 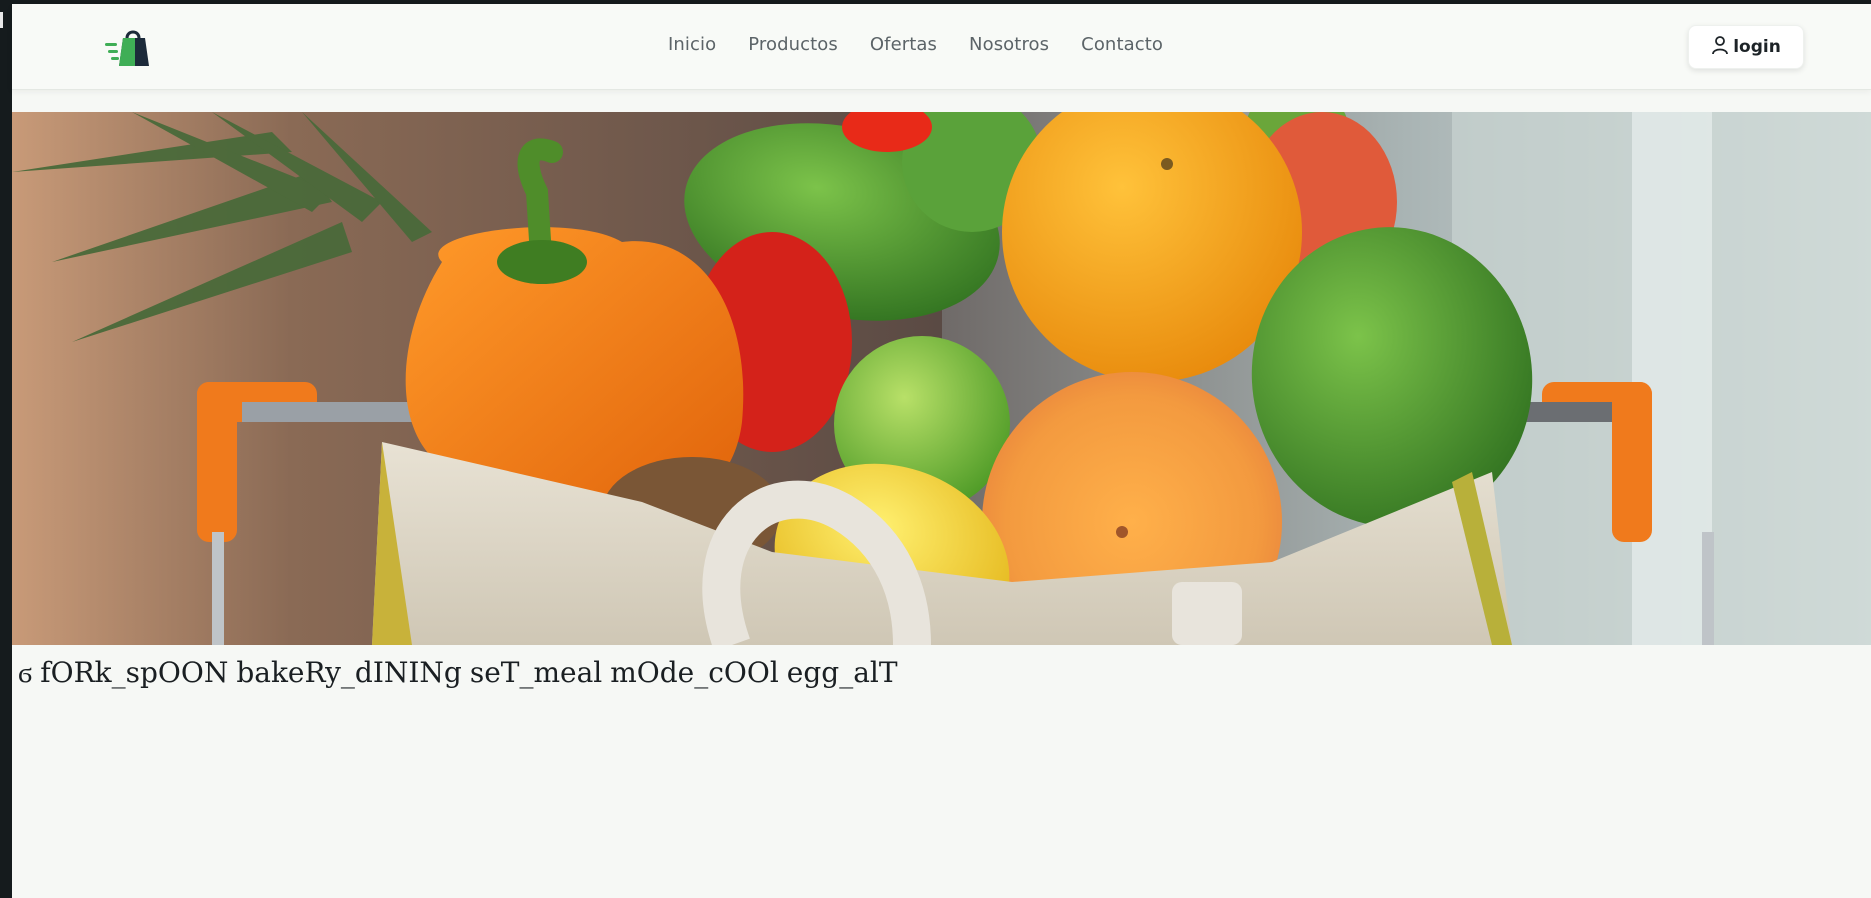 I want to click on nav-link-nosotros: Nosotros, so click(x=1009, y=44).